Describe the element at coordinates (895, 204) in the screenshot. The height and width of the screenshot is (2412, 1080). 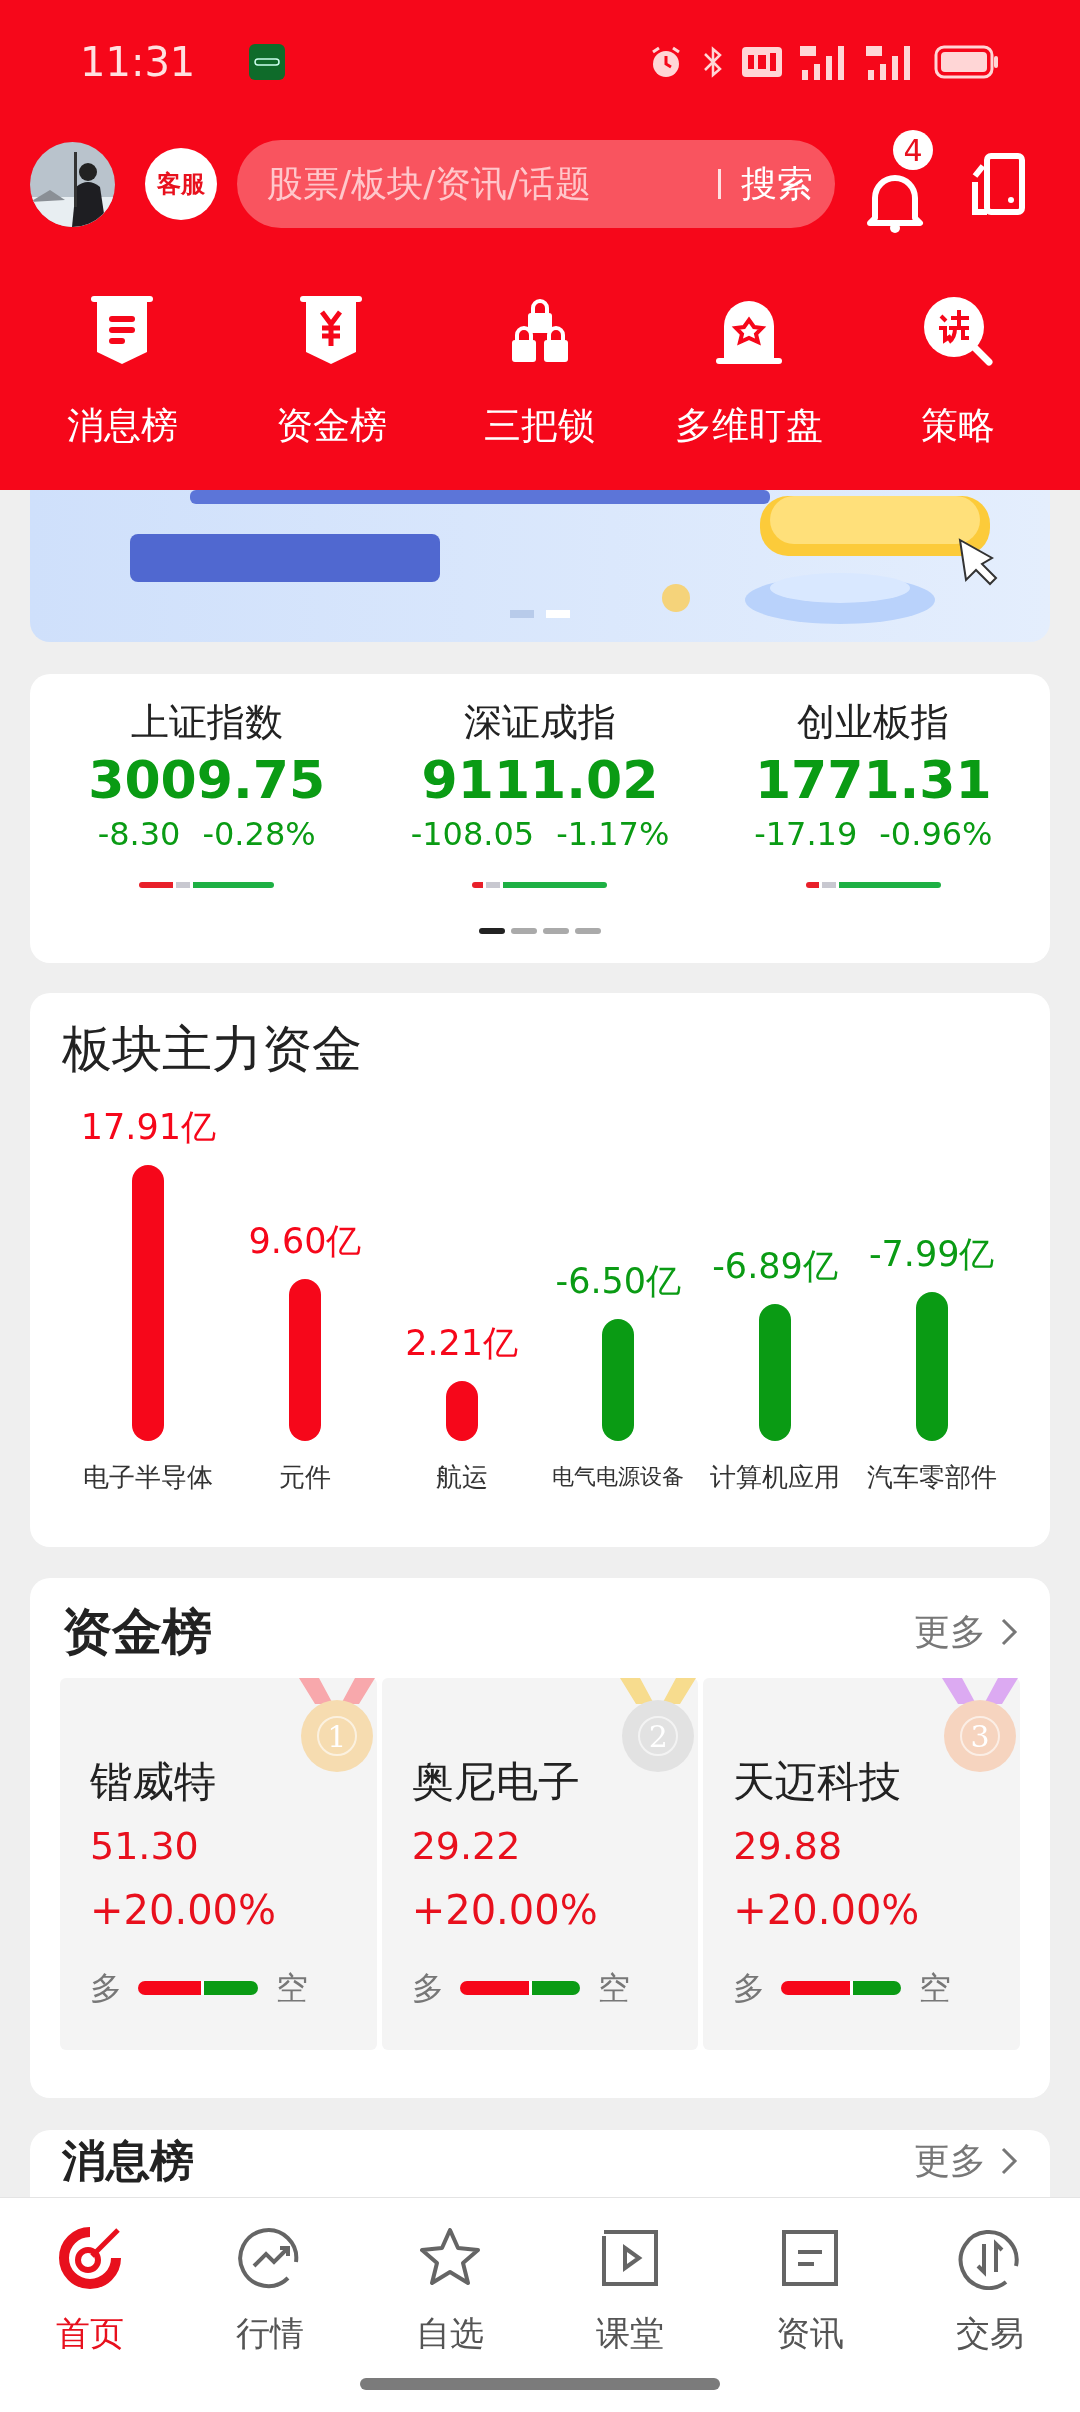
I see `notification-bell-icon` at that location.